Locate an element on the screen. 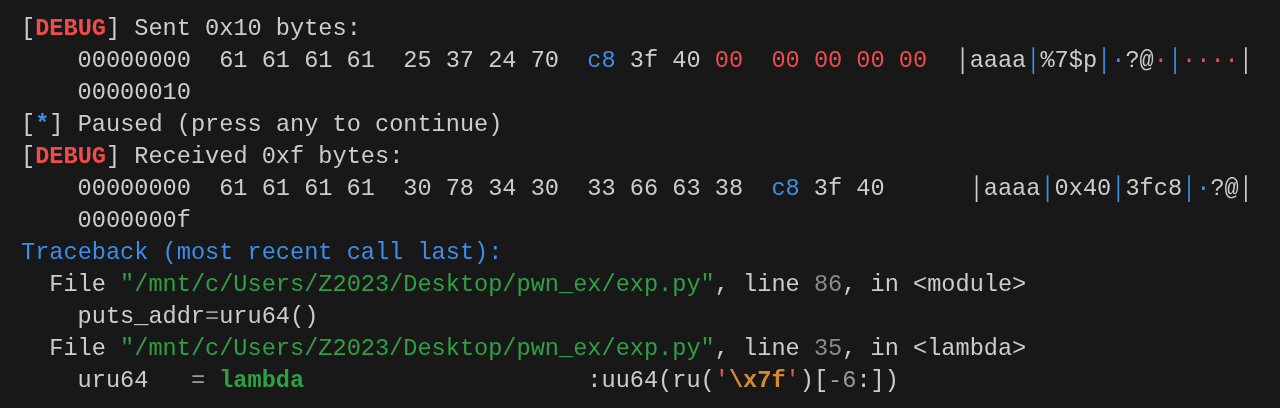  terminal-text: uru64() is located at coordinates (269, 316).